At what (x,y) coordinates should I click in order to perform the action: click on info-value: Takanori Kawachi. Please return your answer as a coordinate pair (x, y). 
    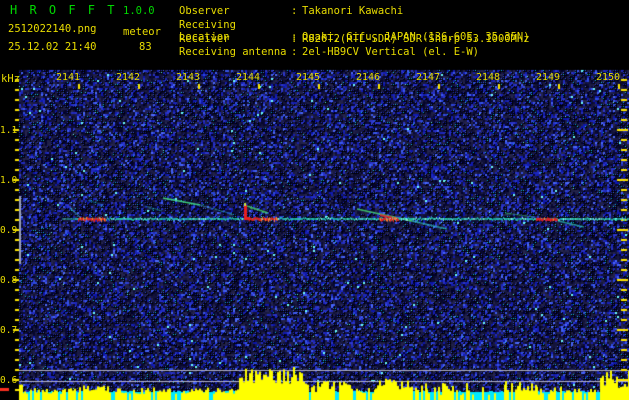
    Looking at the image, I should click on (353, 11).